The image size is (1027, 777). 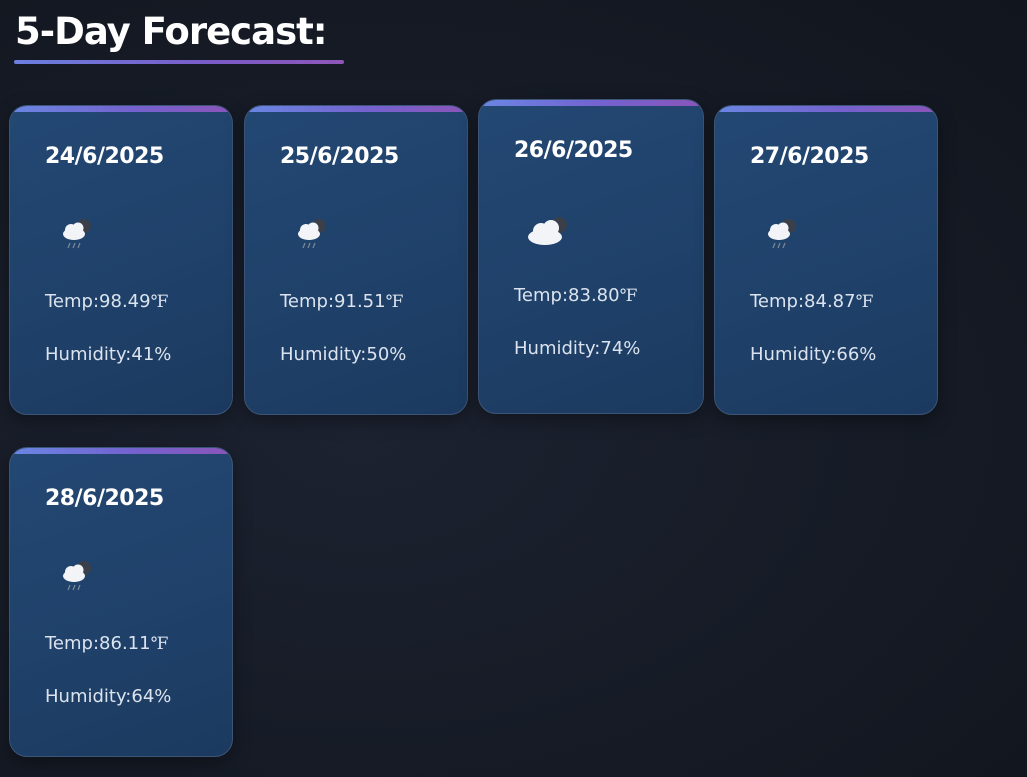 What do you see at coordinates (171, 31) in the screenshot?
I see `page-title: 5-Day Forecast:` at bounding box center [171, 31].